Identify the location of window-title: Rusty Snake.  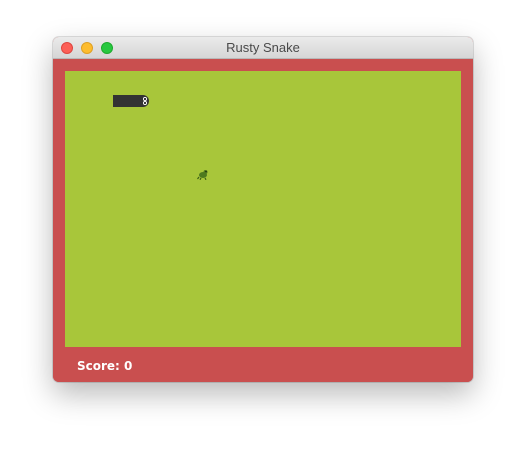
(263, 47).